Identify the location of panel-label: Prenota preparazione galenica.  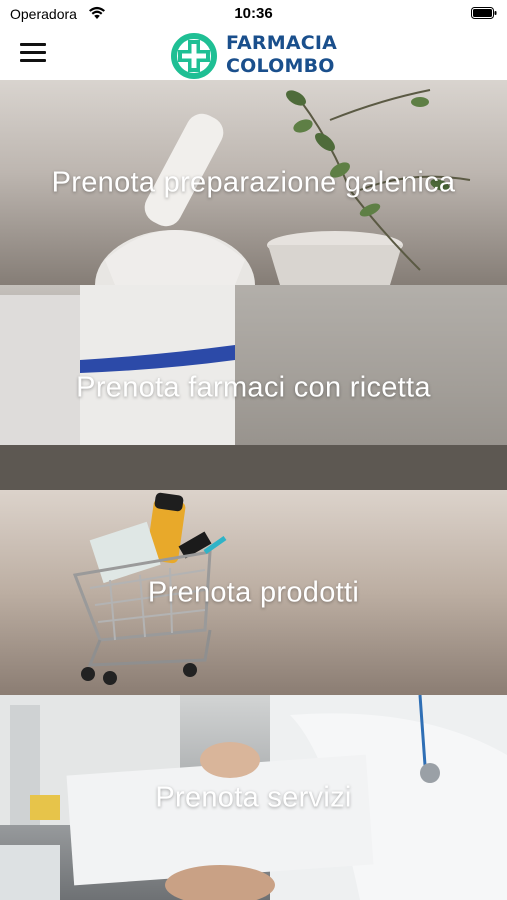
(253, 182).